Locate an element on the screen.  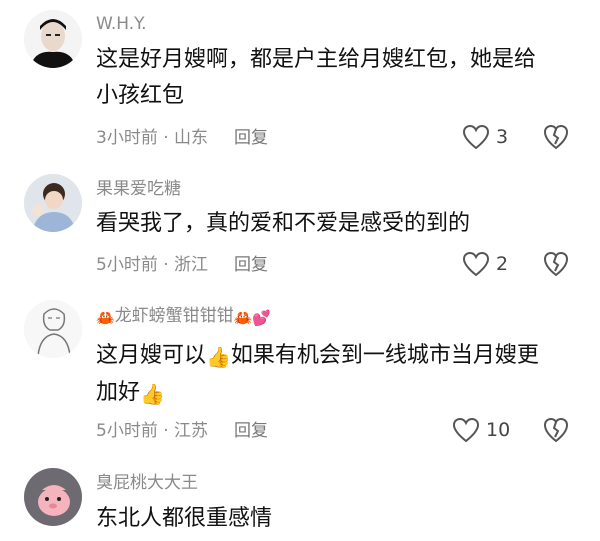
timestamp: 3小时前 is located at coordinates (127, 138).